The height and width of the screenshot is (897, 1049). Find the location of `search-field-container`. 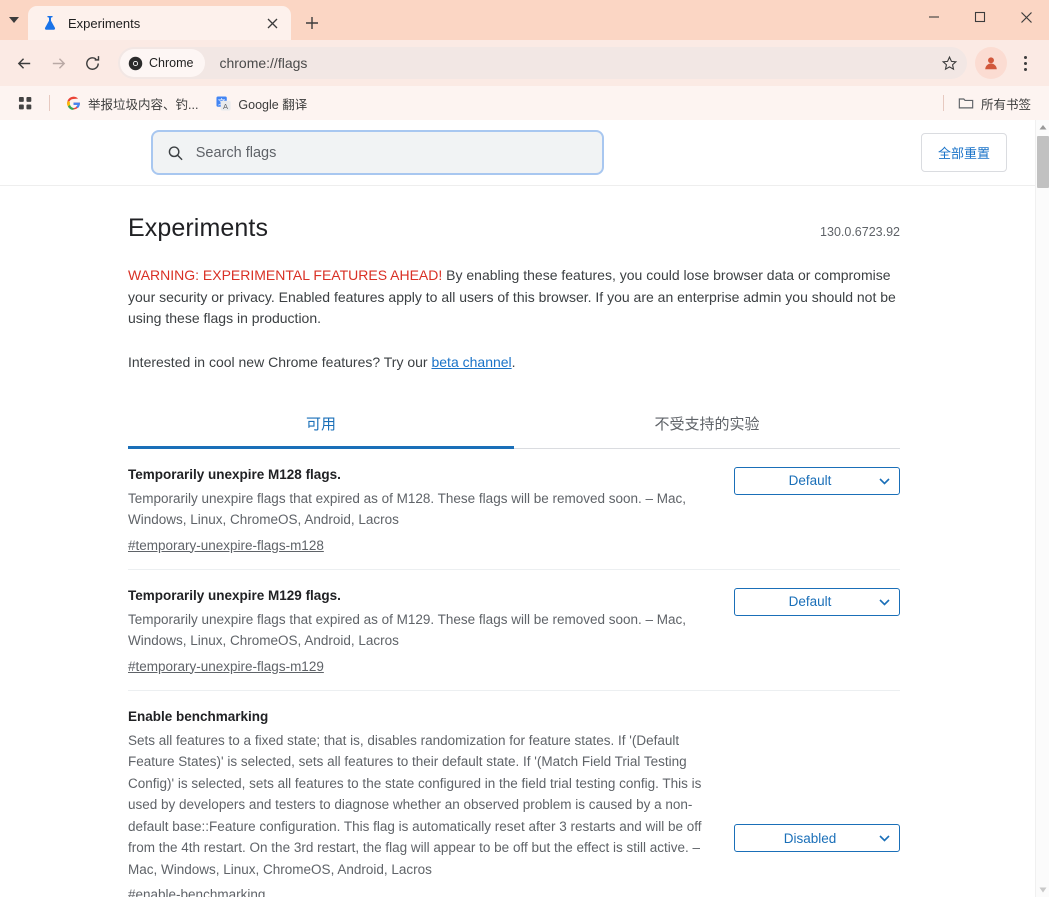

search-field-container is located at coordinates (377, 152).